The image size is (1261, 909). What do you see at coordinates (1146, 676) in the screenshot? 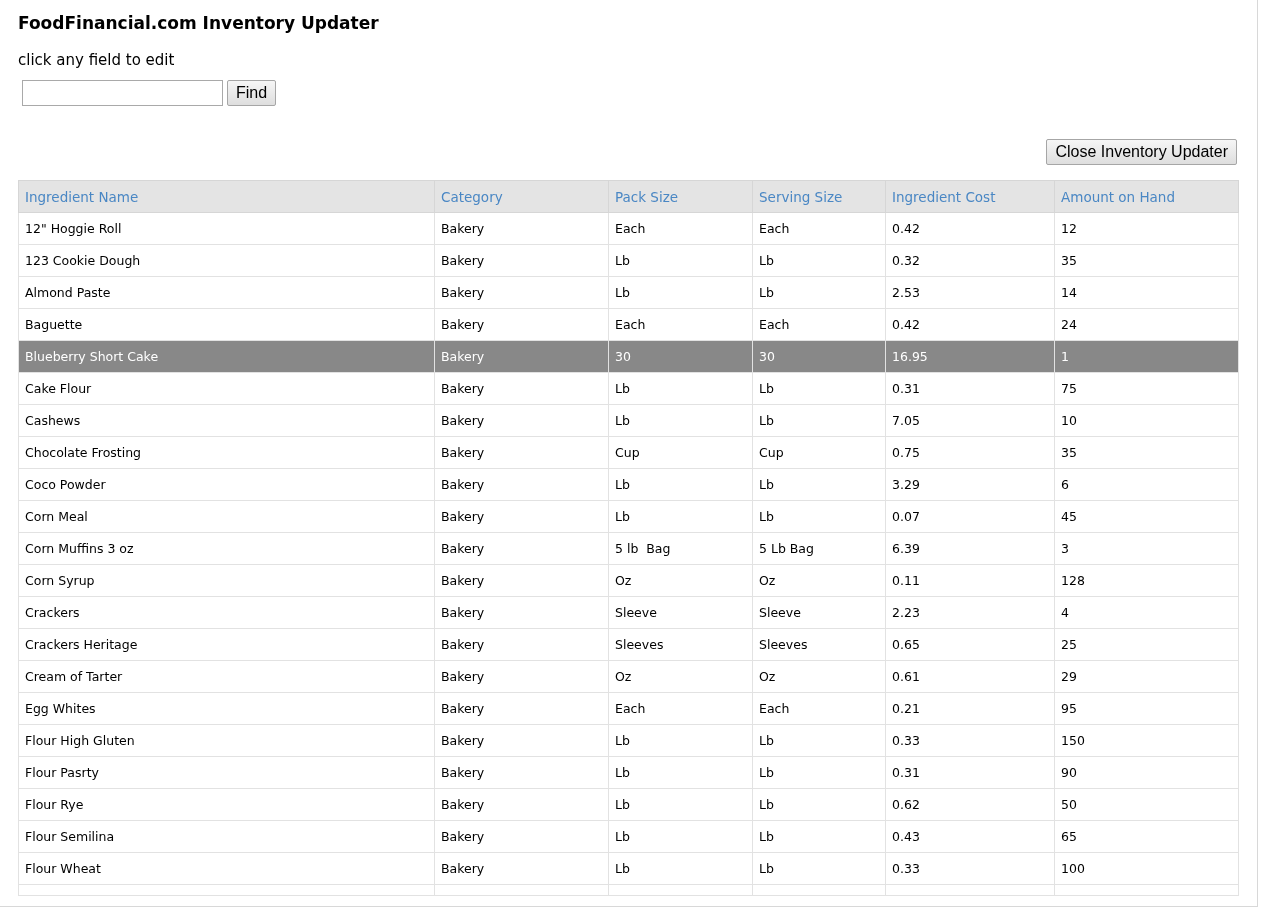
I see `table-cell: 29` at bounding box center [1146, 676].